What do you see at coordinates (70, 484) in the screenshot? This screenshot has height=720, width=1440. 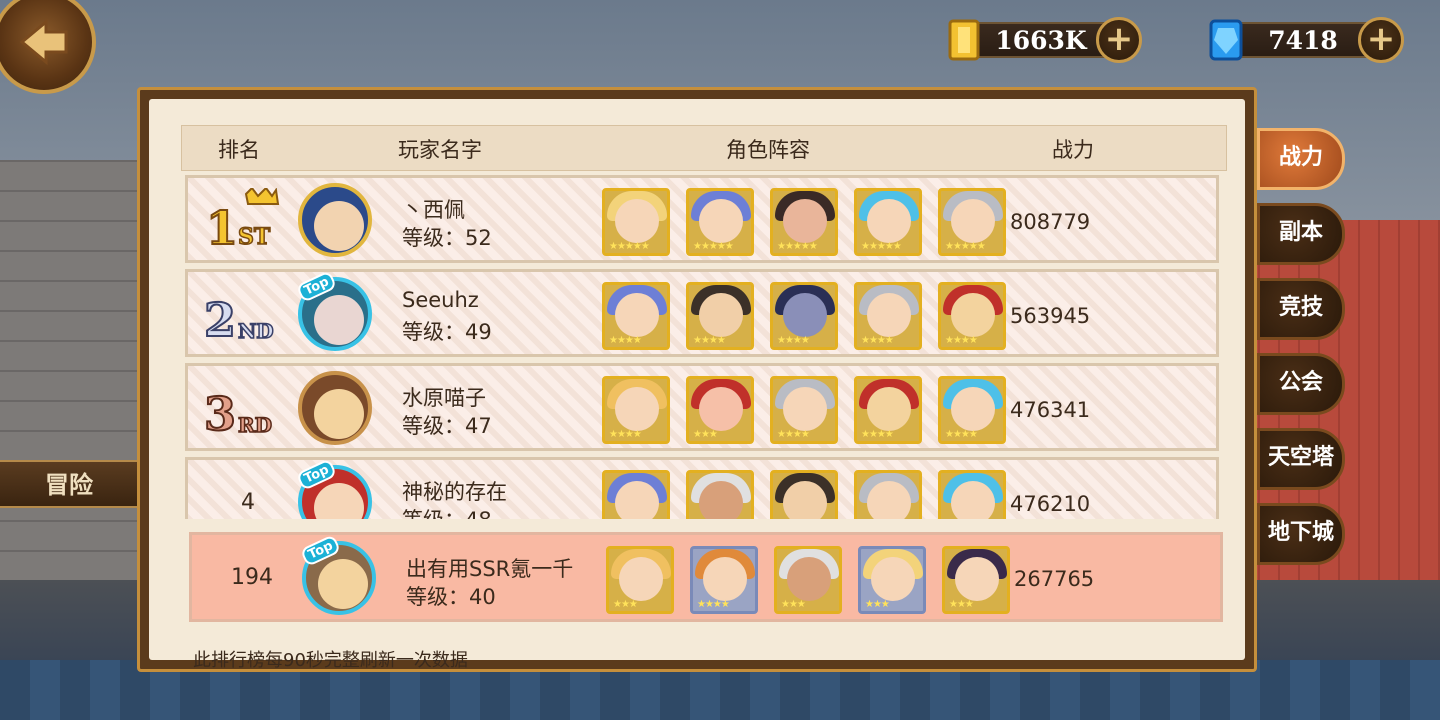 I see `adventure-button: 冒险` at bounding box center [70, 484].